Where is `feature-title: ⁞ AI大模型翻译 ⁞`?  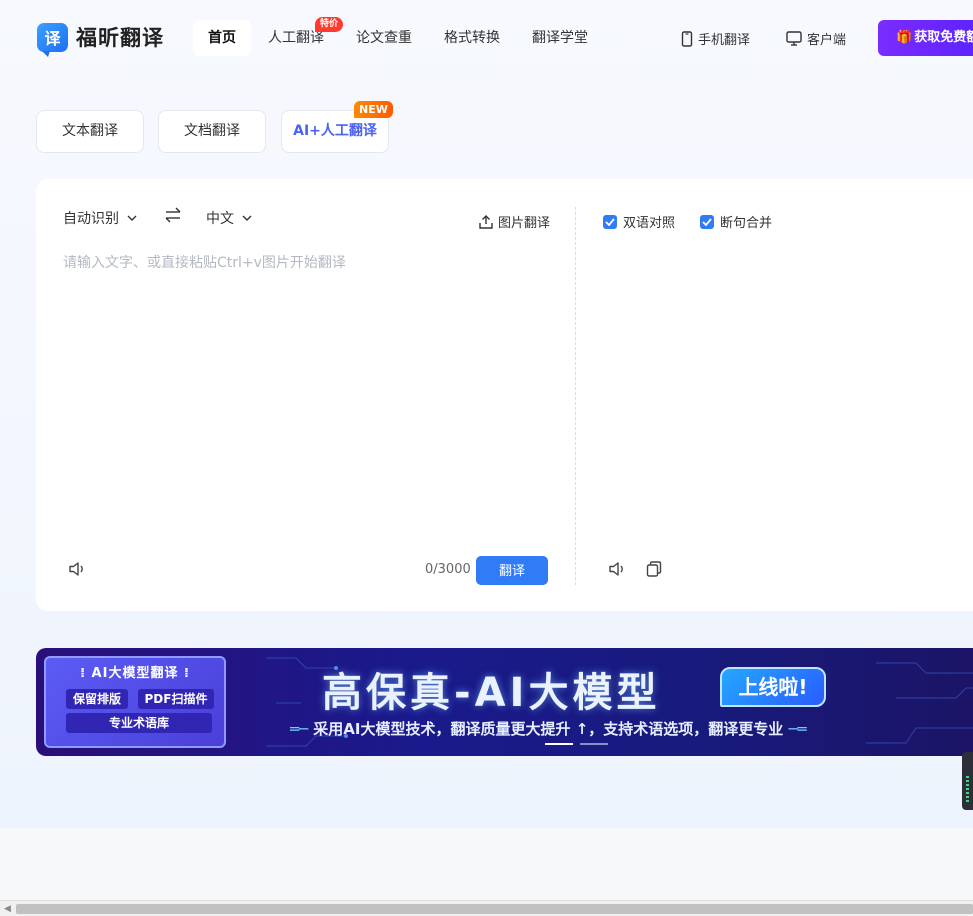 feature-title: ⁞ AI大模型翻译 ⁞ is located at coordinates (135, 673).